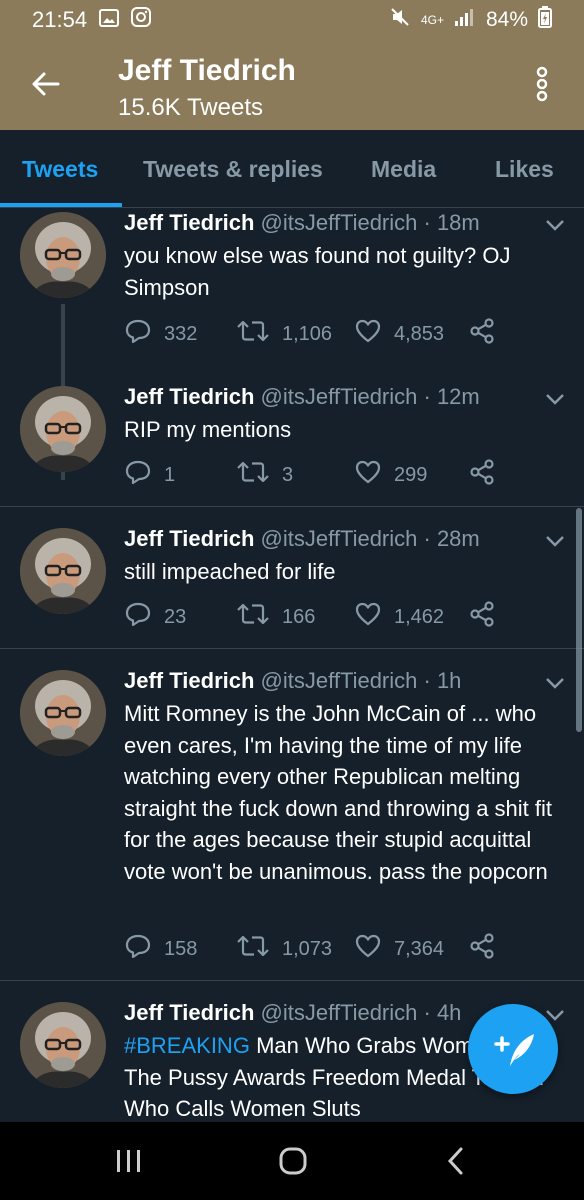  I want to click on more-options-button, so click(542, 84).